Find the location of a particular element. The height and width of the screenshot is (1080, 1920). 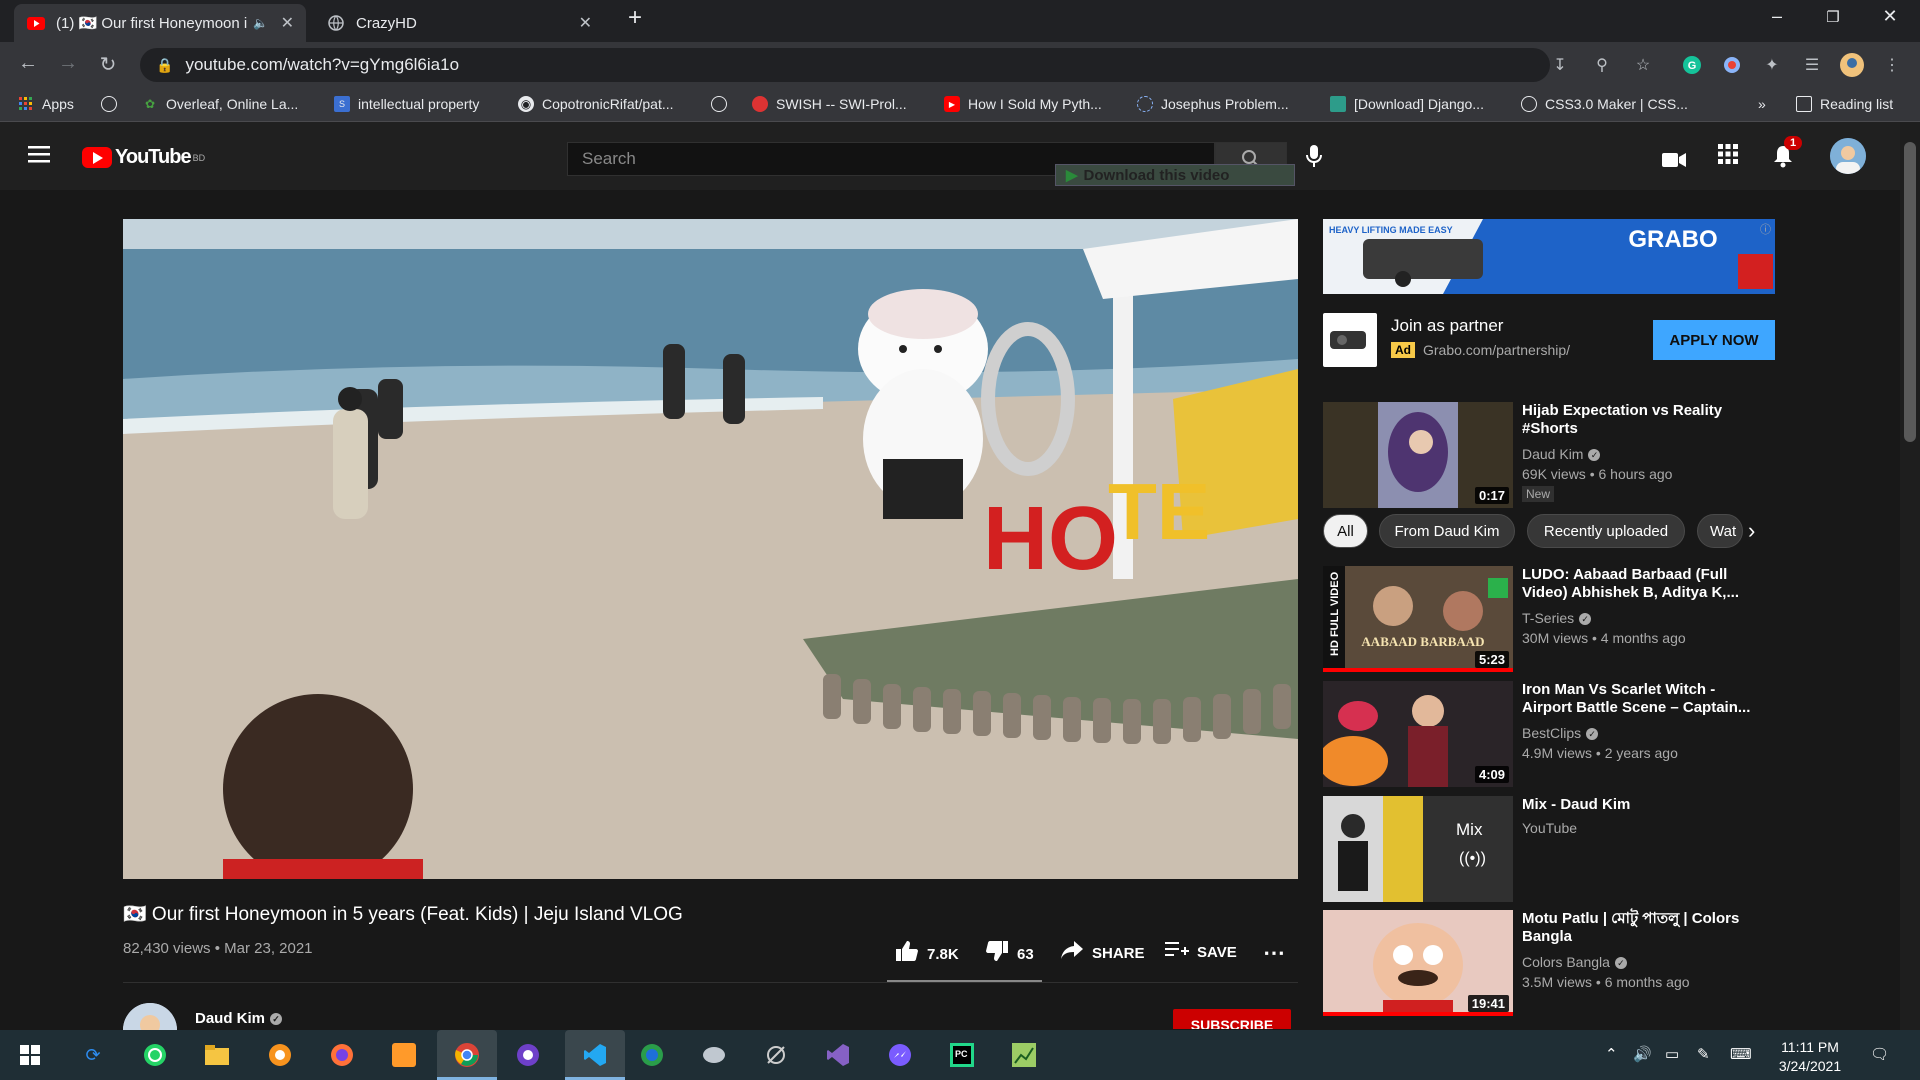

apps-icon is located at coordinates (1728, 157).